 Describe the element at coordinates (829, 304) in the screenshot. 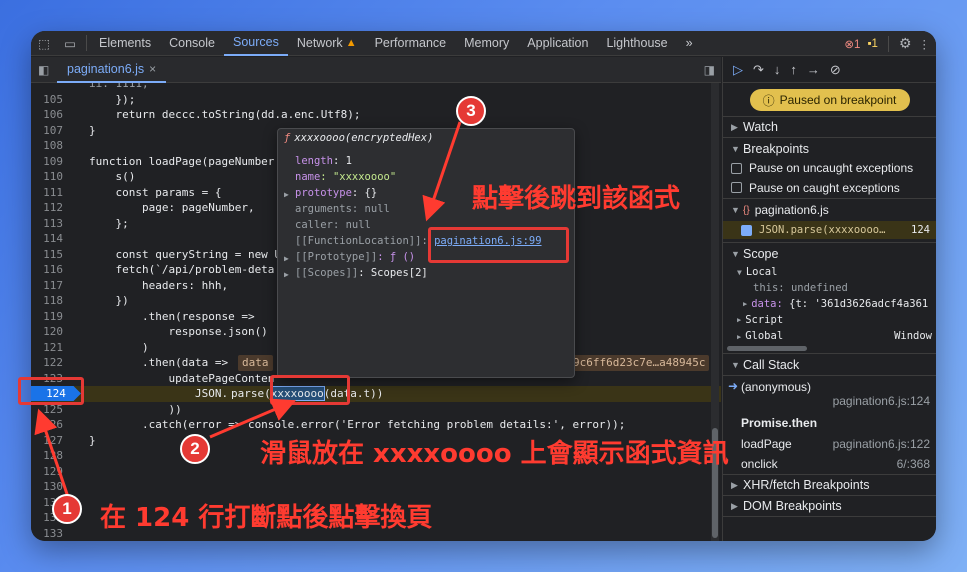

I see `scope-data: ▶ data: {t: '361d3626adcf4a361` at that location.